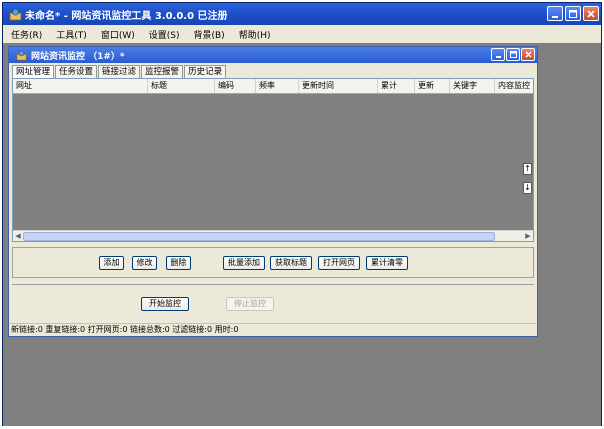 This screenshot has width=604, height=429. I want to click on horizontal-scrollbar: ◀ ▶, so click(273, 235).